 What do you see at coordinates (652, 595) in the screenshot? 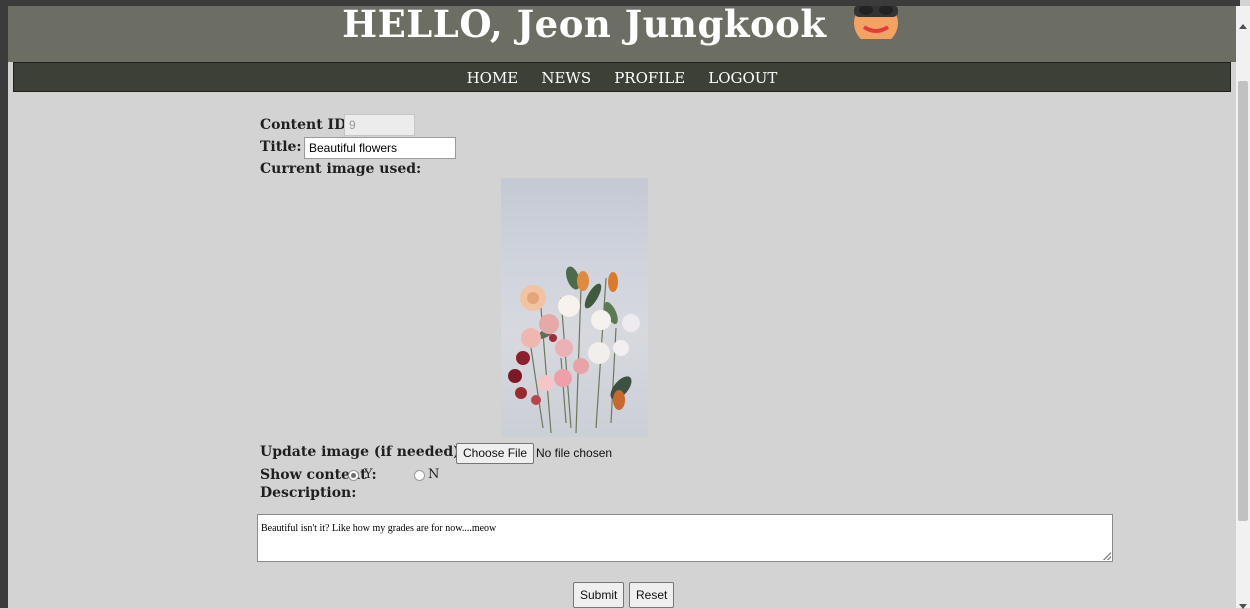
I see `reset-button: Reset` at bounding box center [652, 595].